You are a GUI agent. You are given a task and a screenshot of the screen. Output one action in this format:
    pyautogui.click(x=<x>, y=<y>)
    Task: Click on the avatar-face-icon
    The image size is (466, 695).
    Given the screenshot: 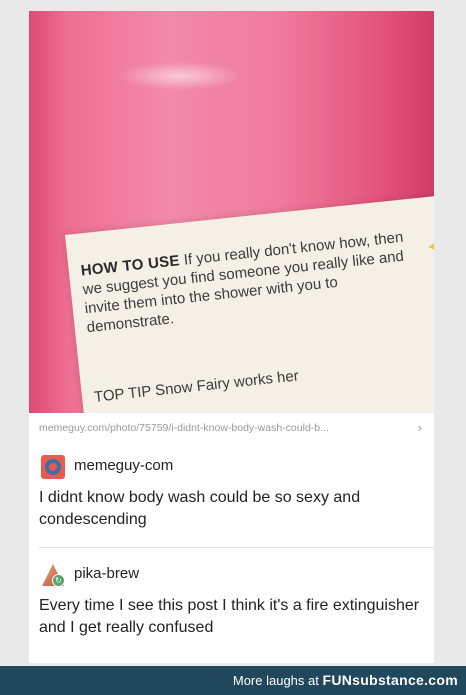 What is the action you would take?
    pyautogui.click(x=53, y=467)
    